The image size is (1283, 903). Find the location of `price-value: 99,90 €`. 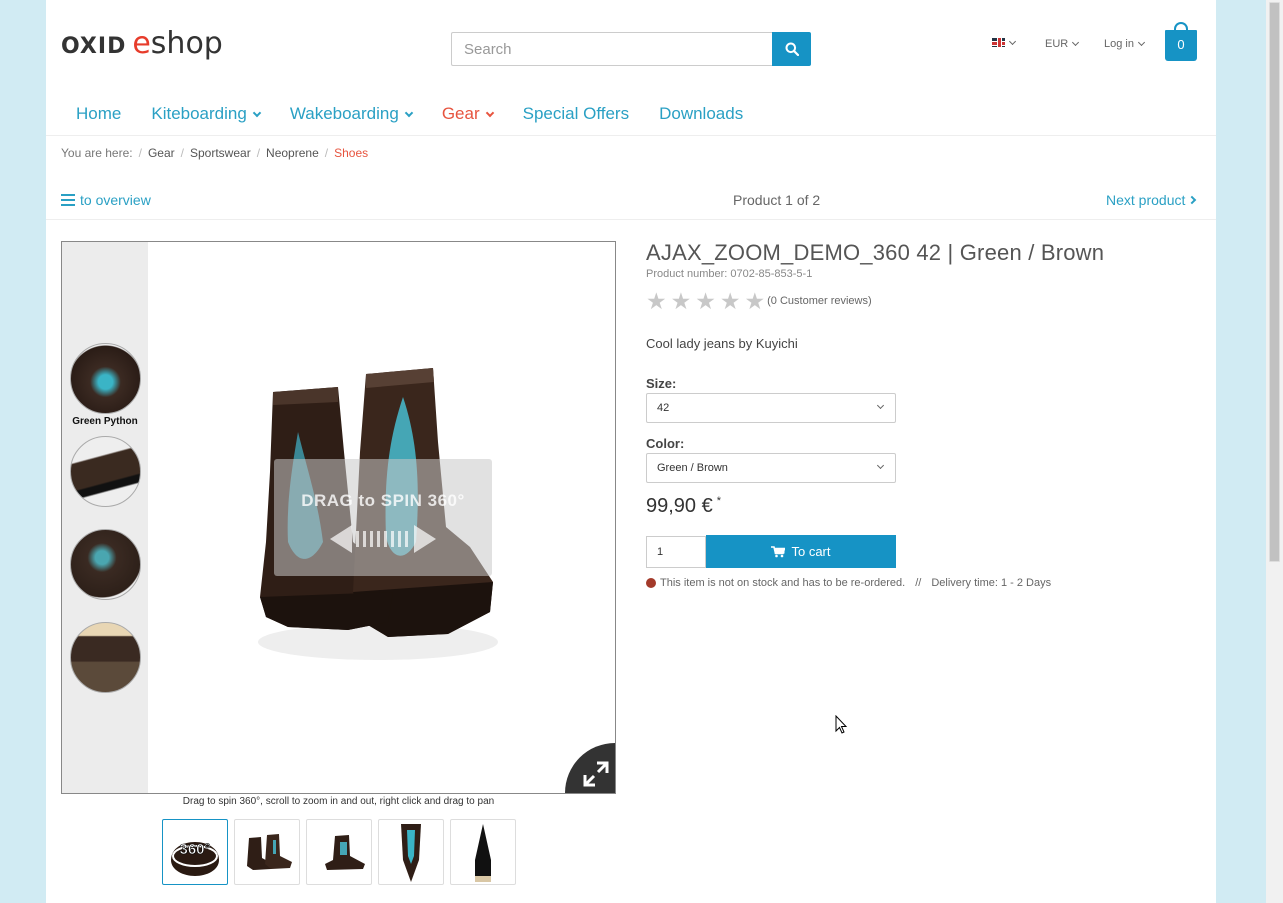

price-value: 99,90 € is located at coordinates (679, 506).